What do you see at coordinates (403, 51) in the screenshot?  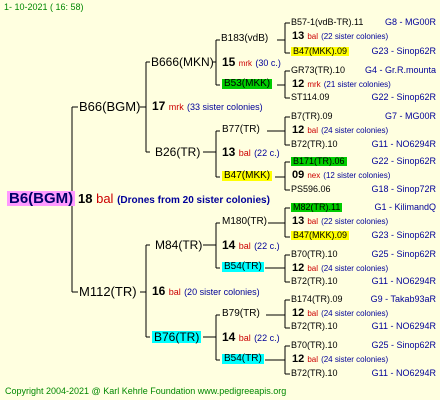 I see `gen4-info-2: G23 - Sinop62R` at bounding box center [403, 51].